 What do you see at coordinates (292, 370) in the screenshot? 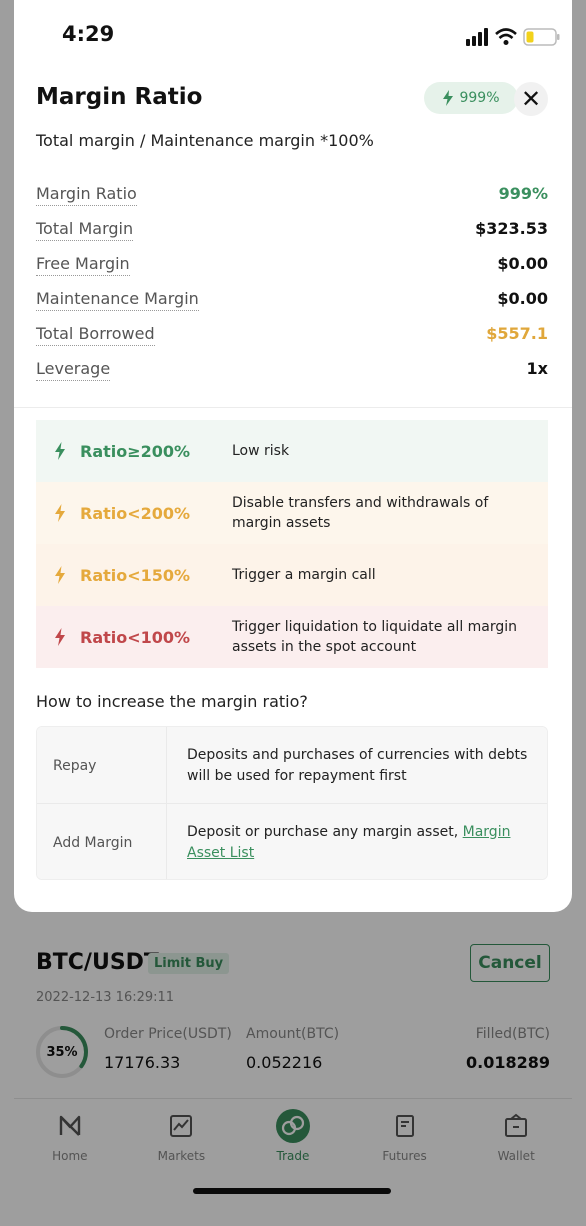
I see `metric-leverage: Leverage 1x` at bounding box center [292, 370].